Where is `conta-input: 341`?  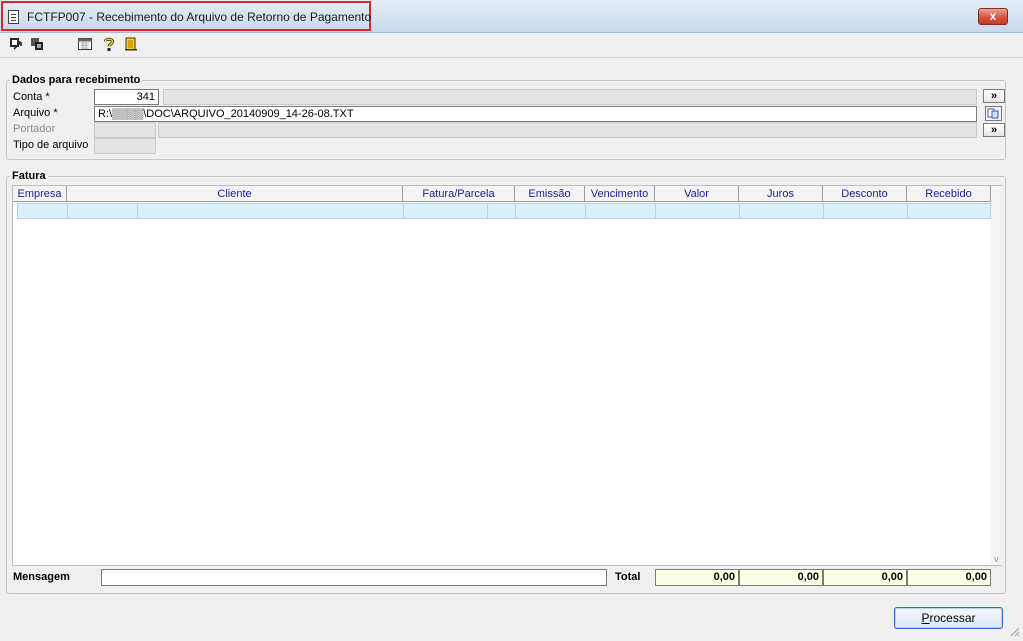 conta-input: 341 is located at coordinates (126, 97).